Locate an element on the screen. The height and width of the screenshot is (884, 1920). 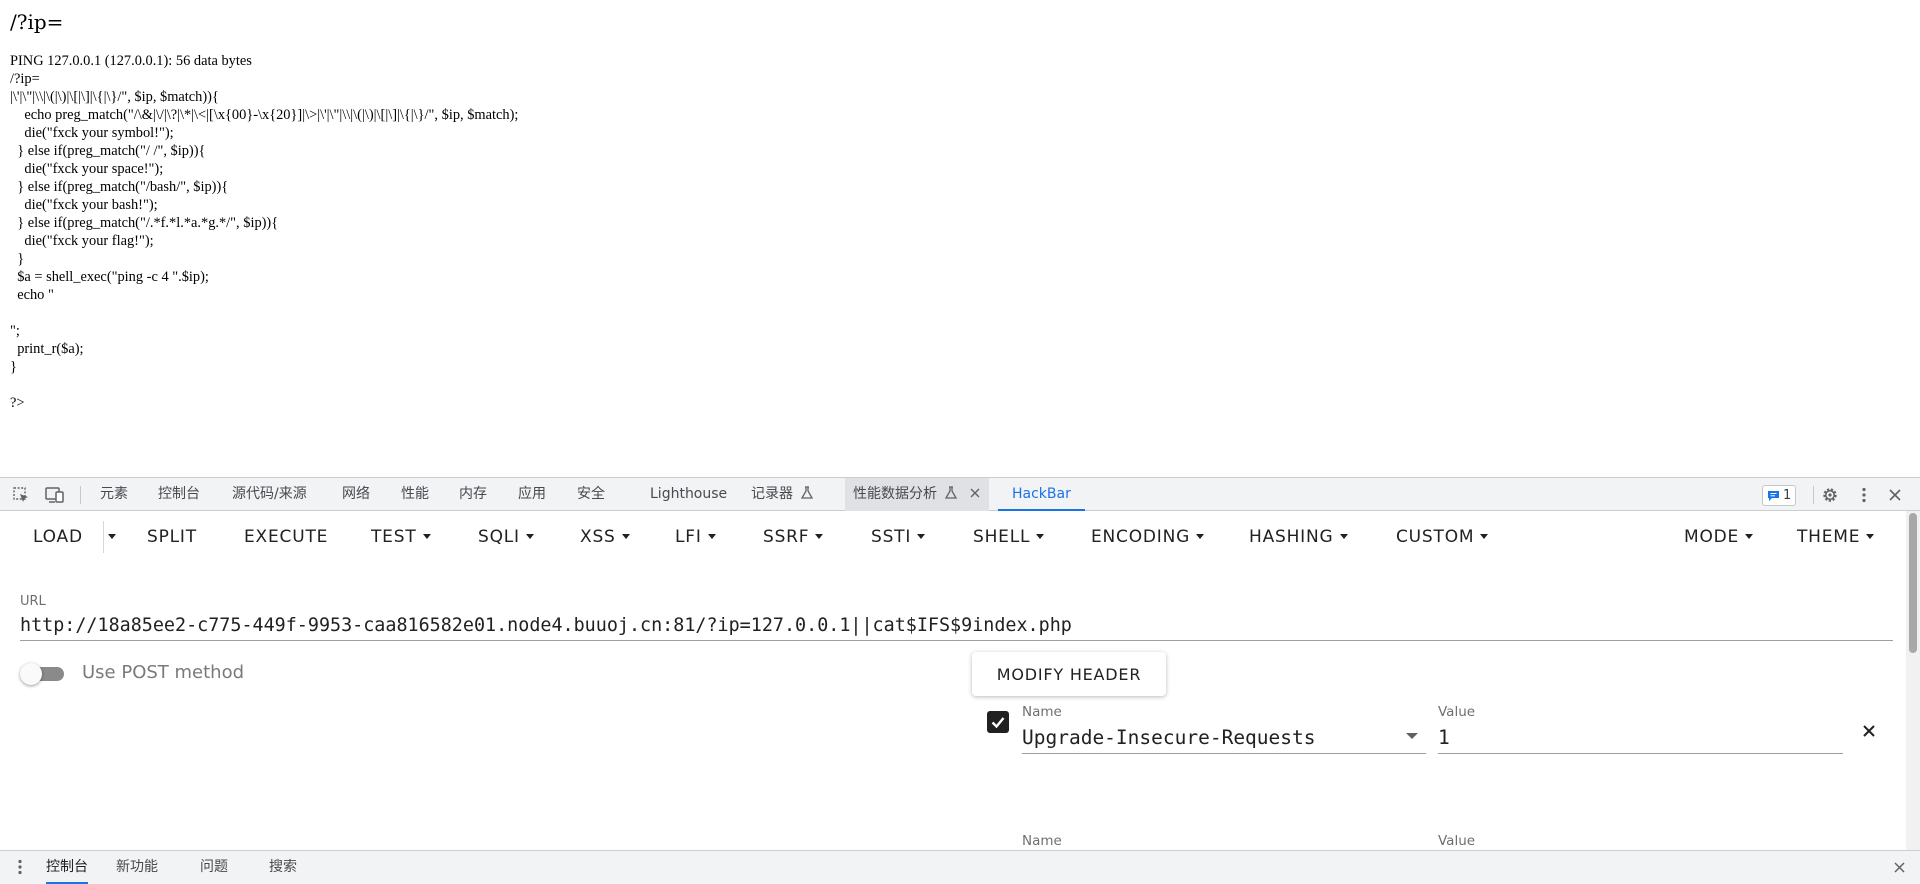
device-toolbar-icon is located at coordinates (55, 495).